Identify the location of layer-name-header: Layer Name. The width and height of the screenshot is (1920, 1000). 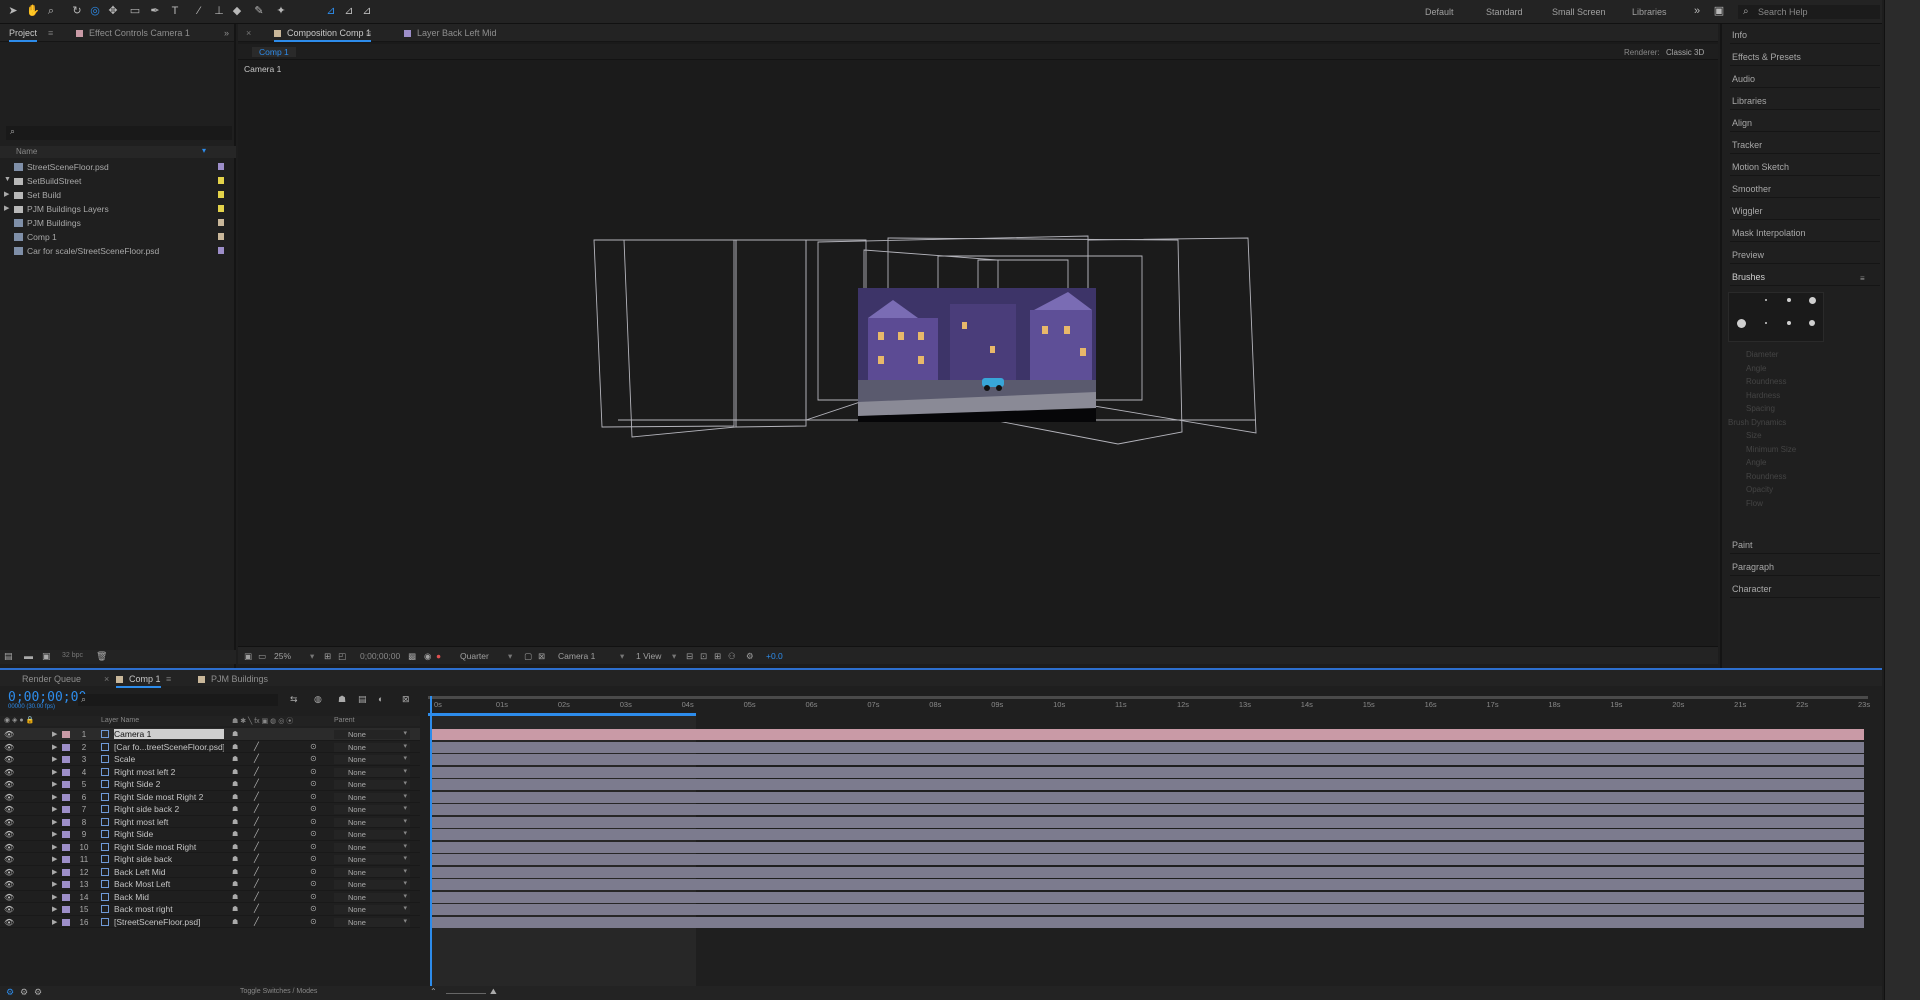
(120, 720).